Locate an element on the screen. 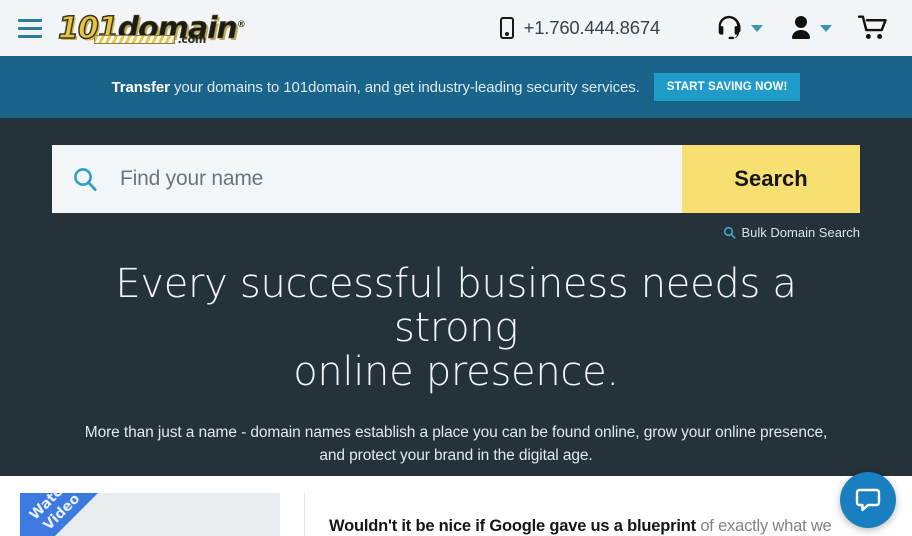 Image resolution: width=912 pixels, height=536 pixels. site-header: 101domain® .com +1.760.444.8674 is located at coordinates (456, 28).